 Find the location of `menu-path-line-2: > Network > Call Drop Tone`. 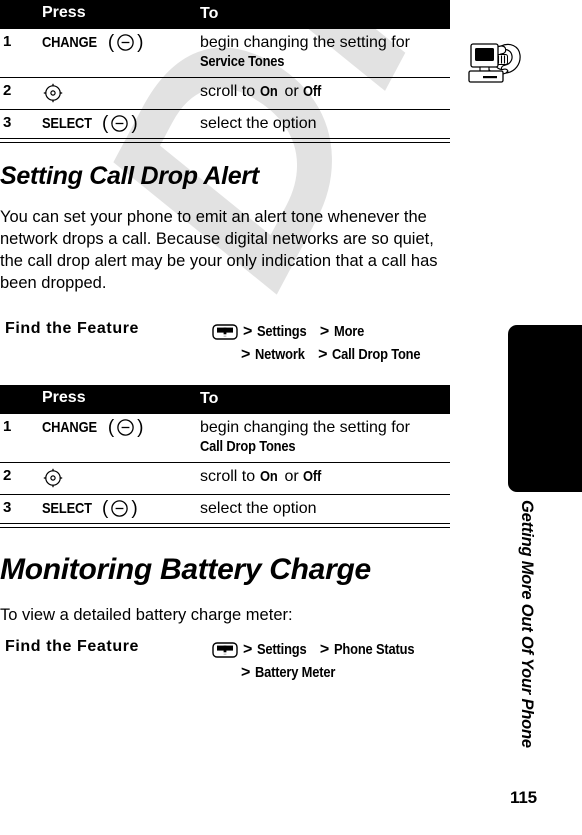

menu-path-line-2: > Network > Call Drop Tone is located at coordinates (323, 354).